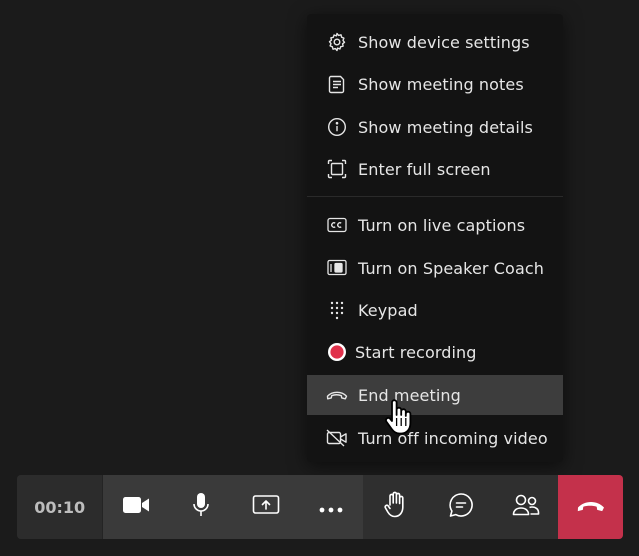 The width and height of the screenshot is (639, 556). I want to click on camera-icon, so click(136, 507).